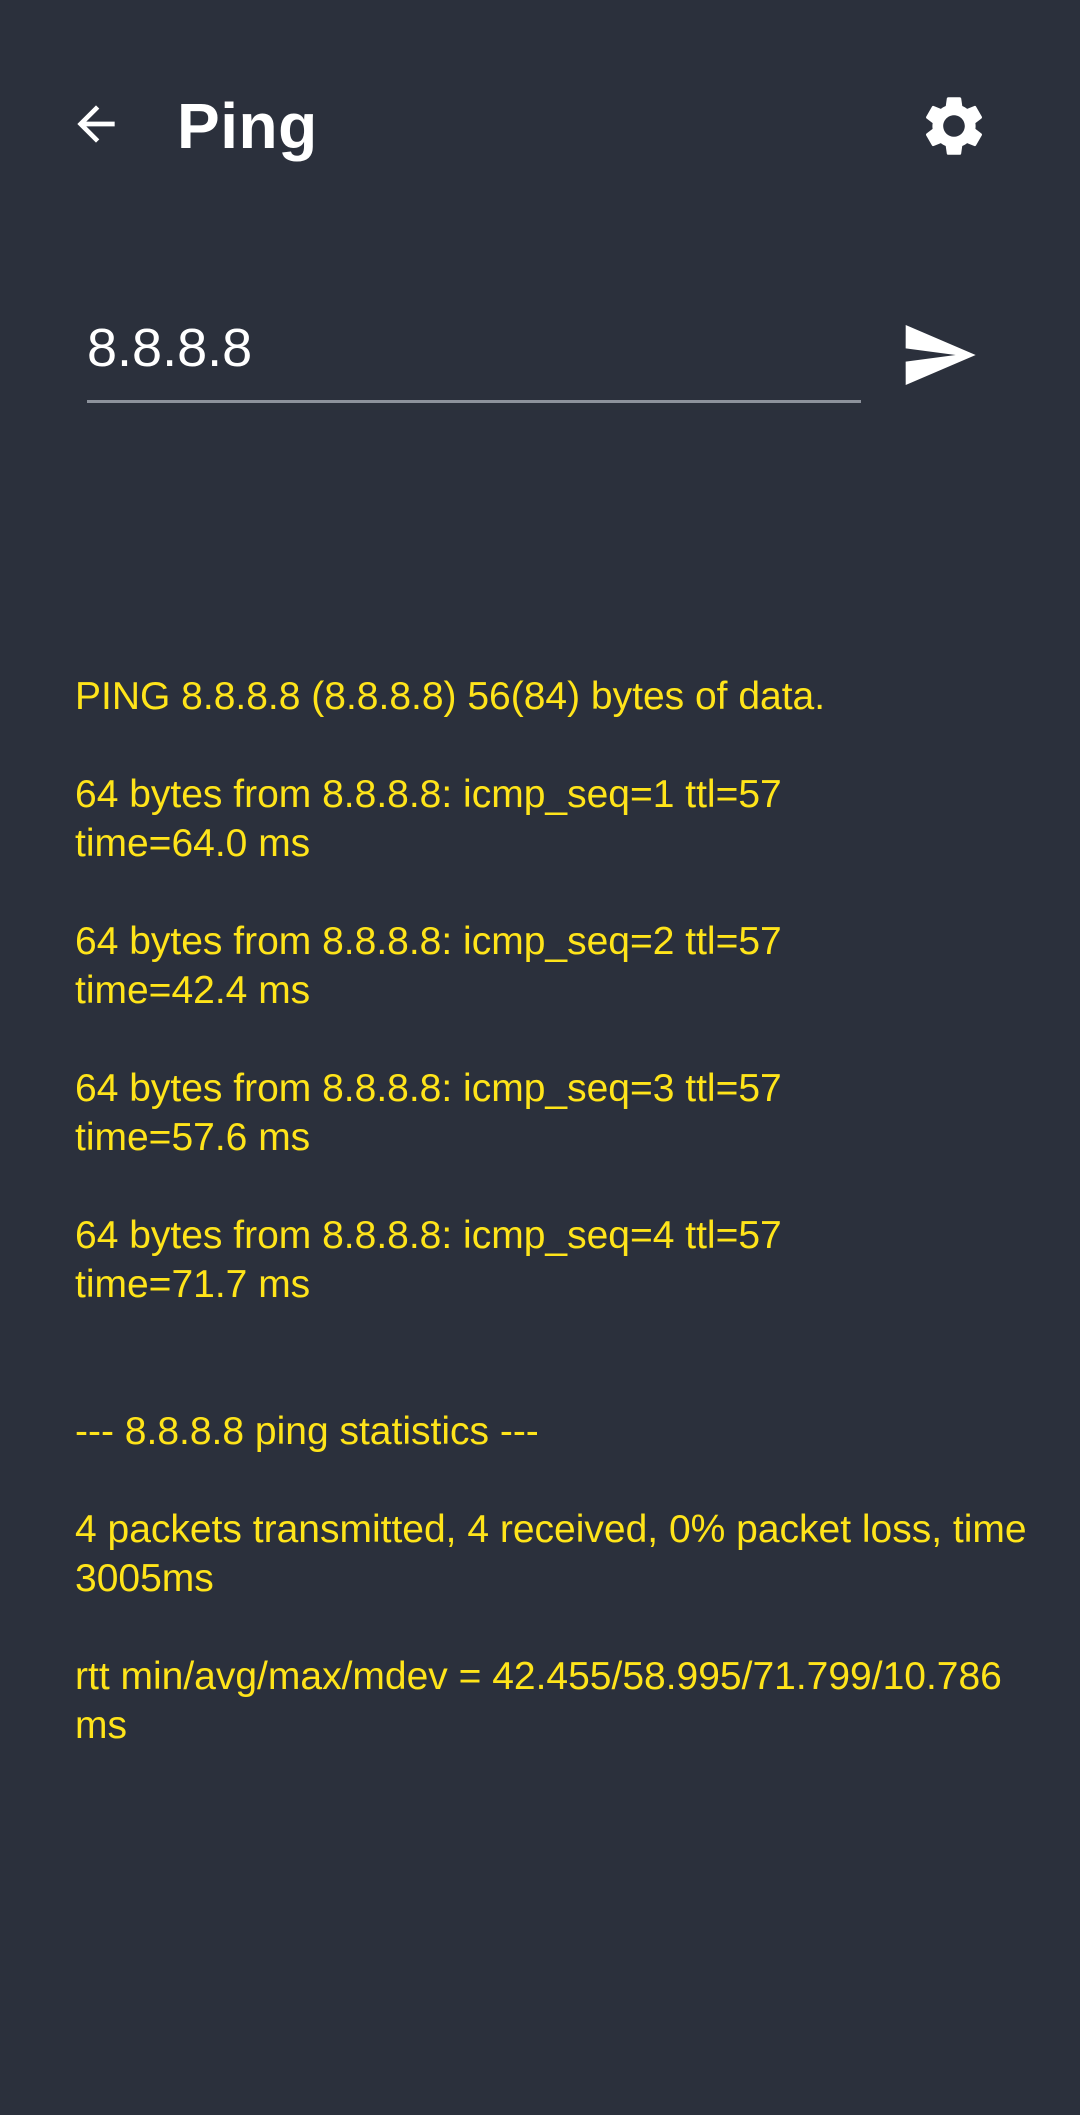  Describe the element at coordinates (307, 1431) in the screenshot. I see `ping-stats-header: --- 8.8.8.8 ping statistics ---` at that location.